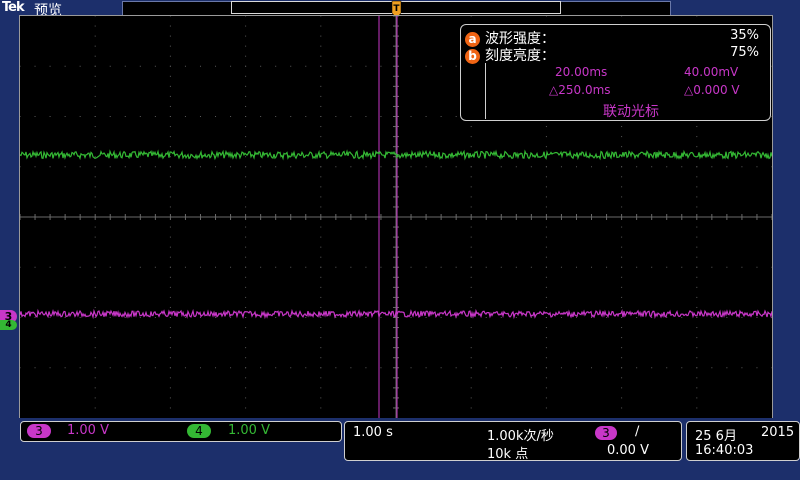 The image size is (800, 480). What do you see at coordinates (373, 432) in the screenshot?
I see `timebase: 1.00 s` at bounding box center [373, 432].